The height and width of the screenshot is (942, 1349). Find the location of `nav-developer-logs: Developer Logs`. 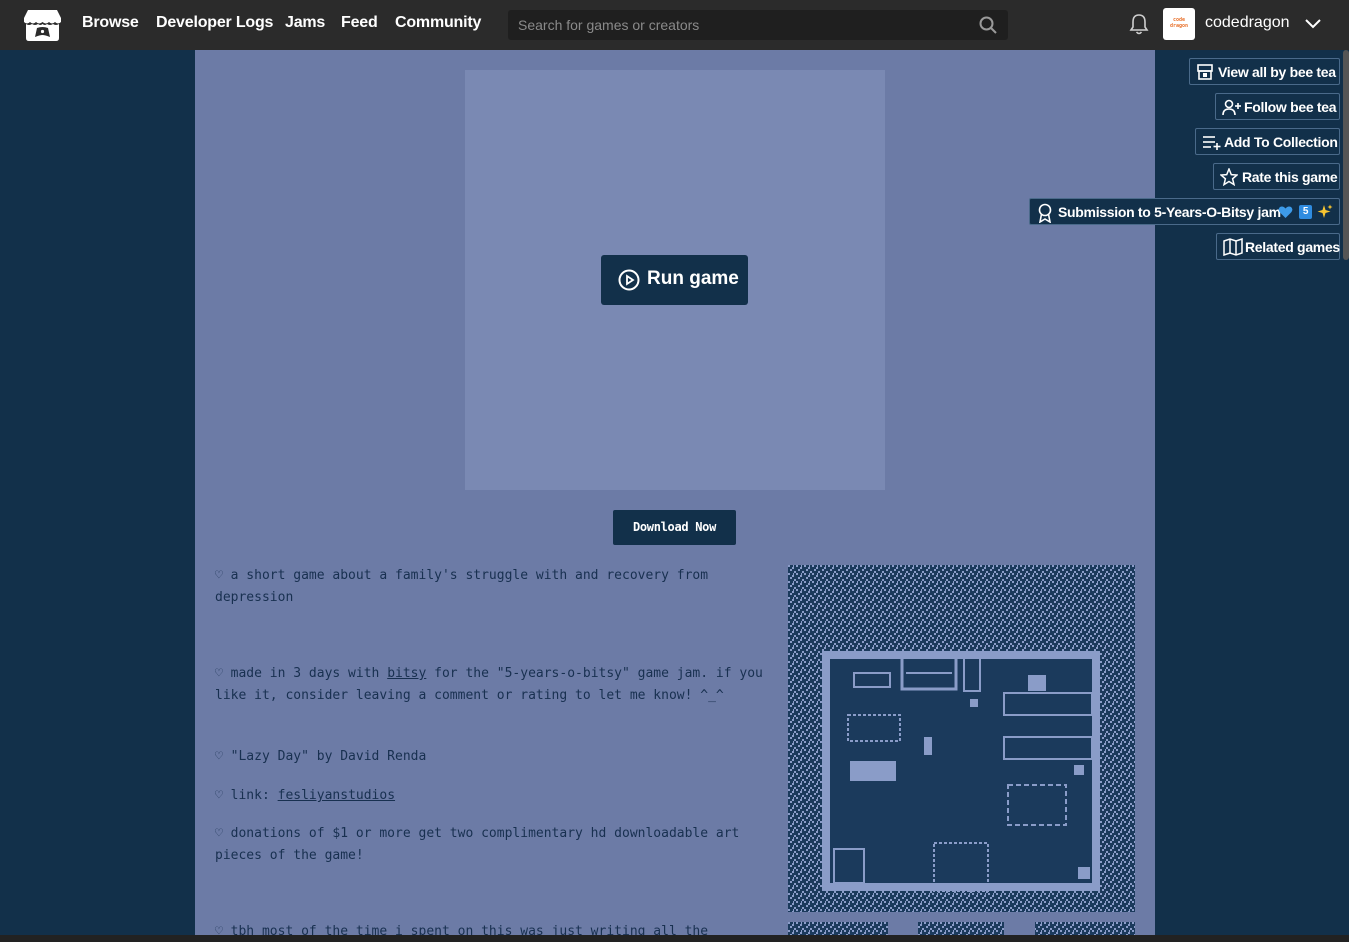

nav-developer-logs: Developer Logs is located at coordinates (214, 23).